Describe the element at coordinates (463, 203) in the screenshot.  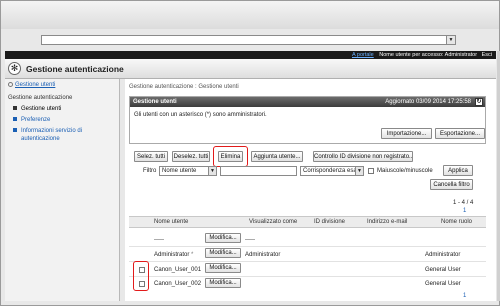
I see `pager-range: 1 - 4 / 4` at that location.